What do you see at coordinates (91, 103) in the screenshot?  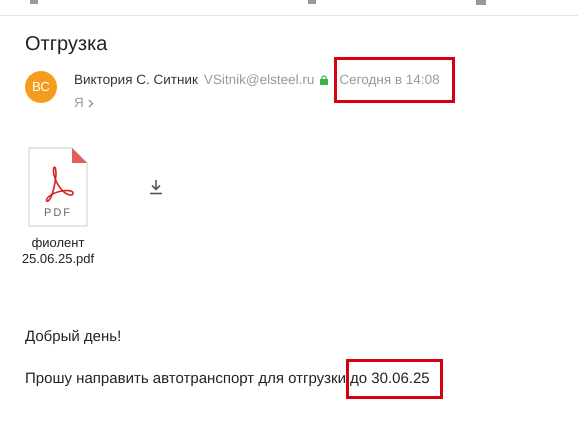 I see `chevron-right-icon` at bounding box center [91, 103].